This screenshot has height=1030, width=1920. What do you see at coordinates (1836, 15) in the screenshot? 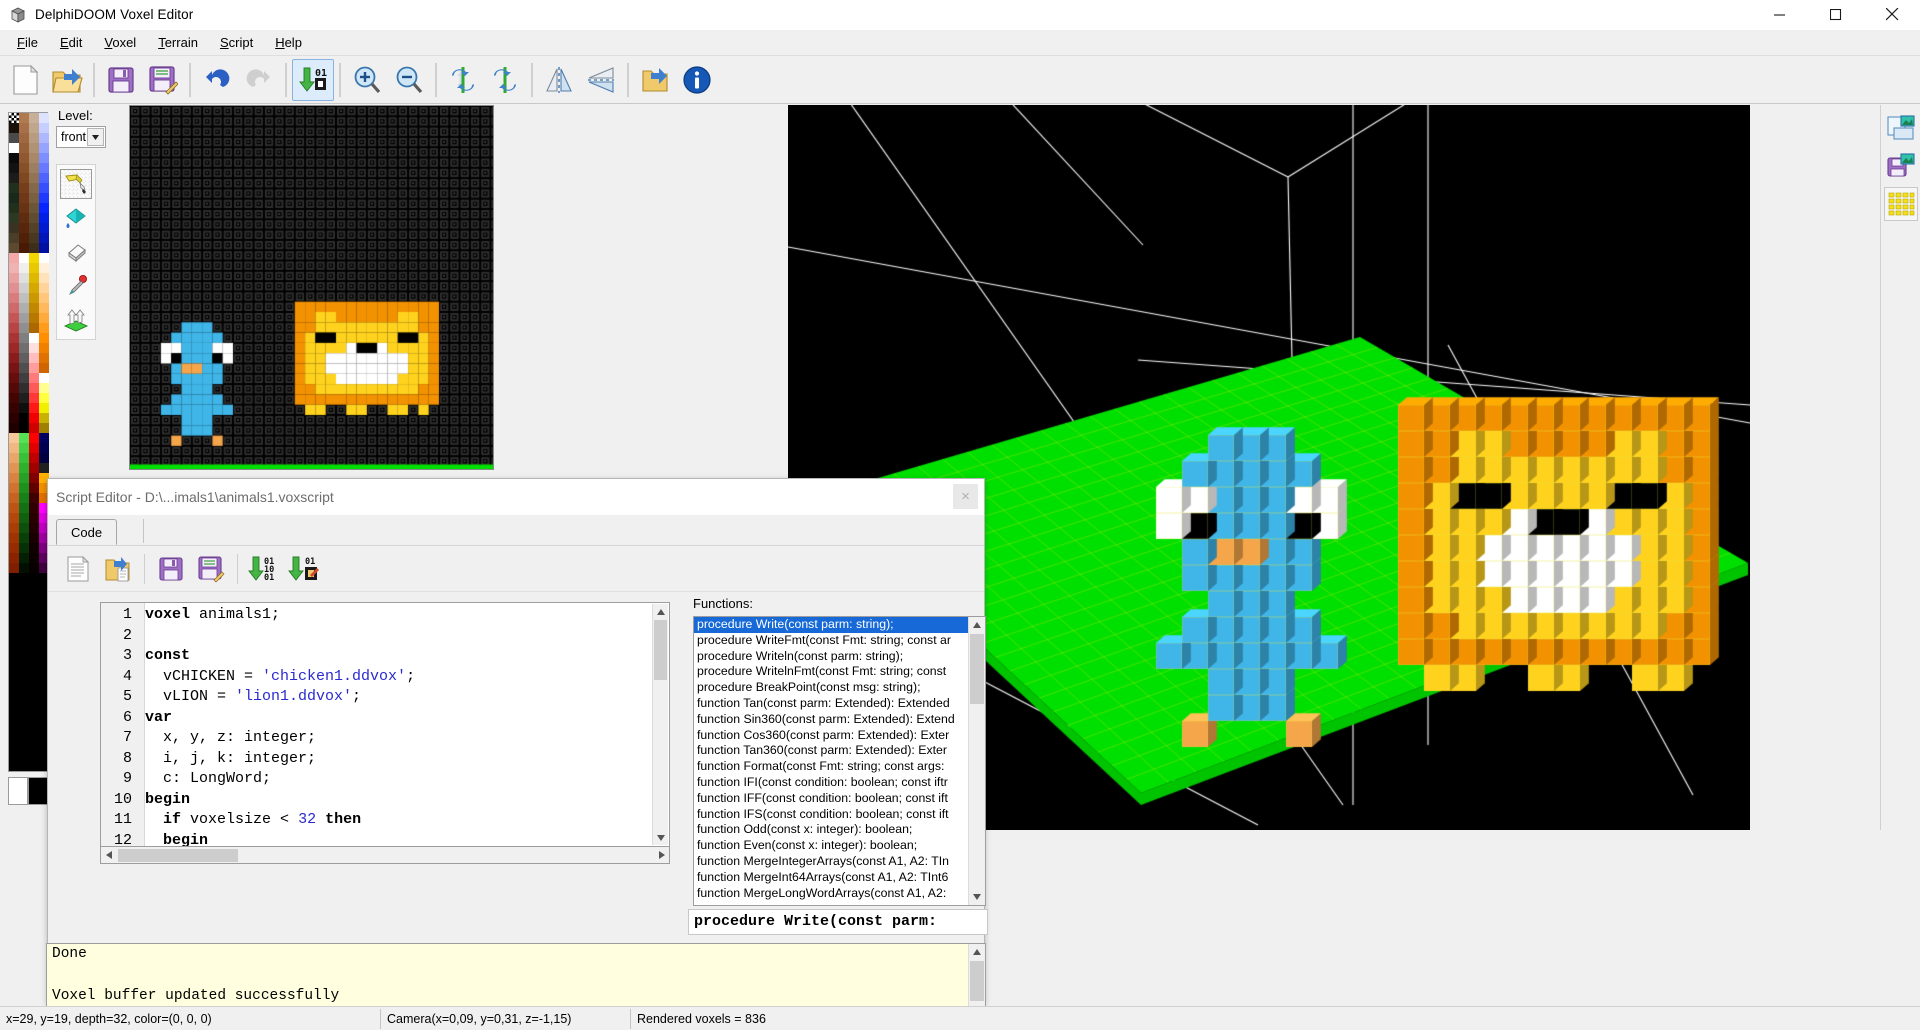
I see `maximize-icon` at bounding box center [1836, 15].